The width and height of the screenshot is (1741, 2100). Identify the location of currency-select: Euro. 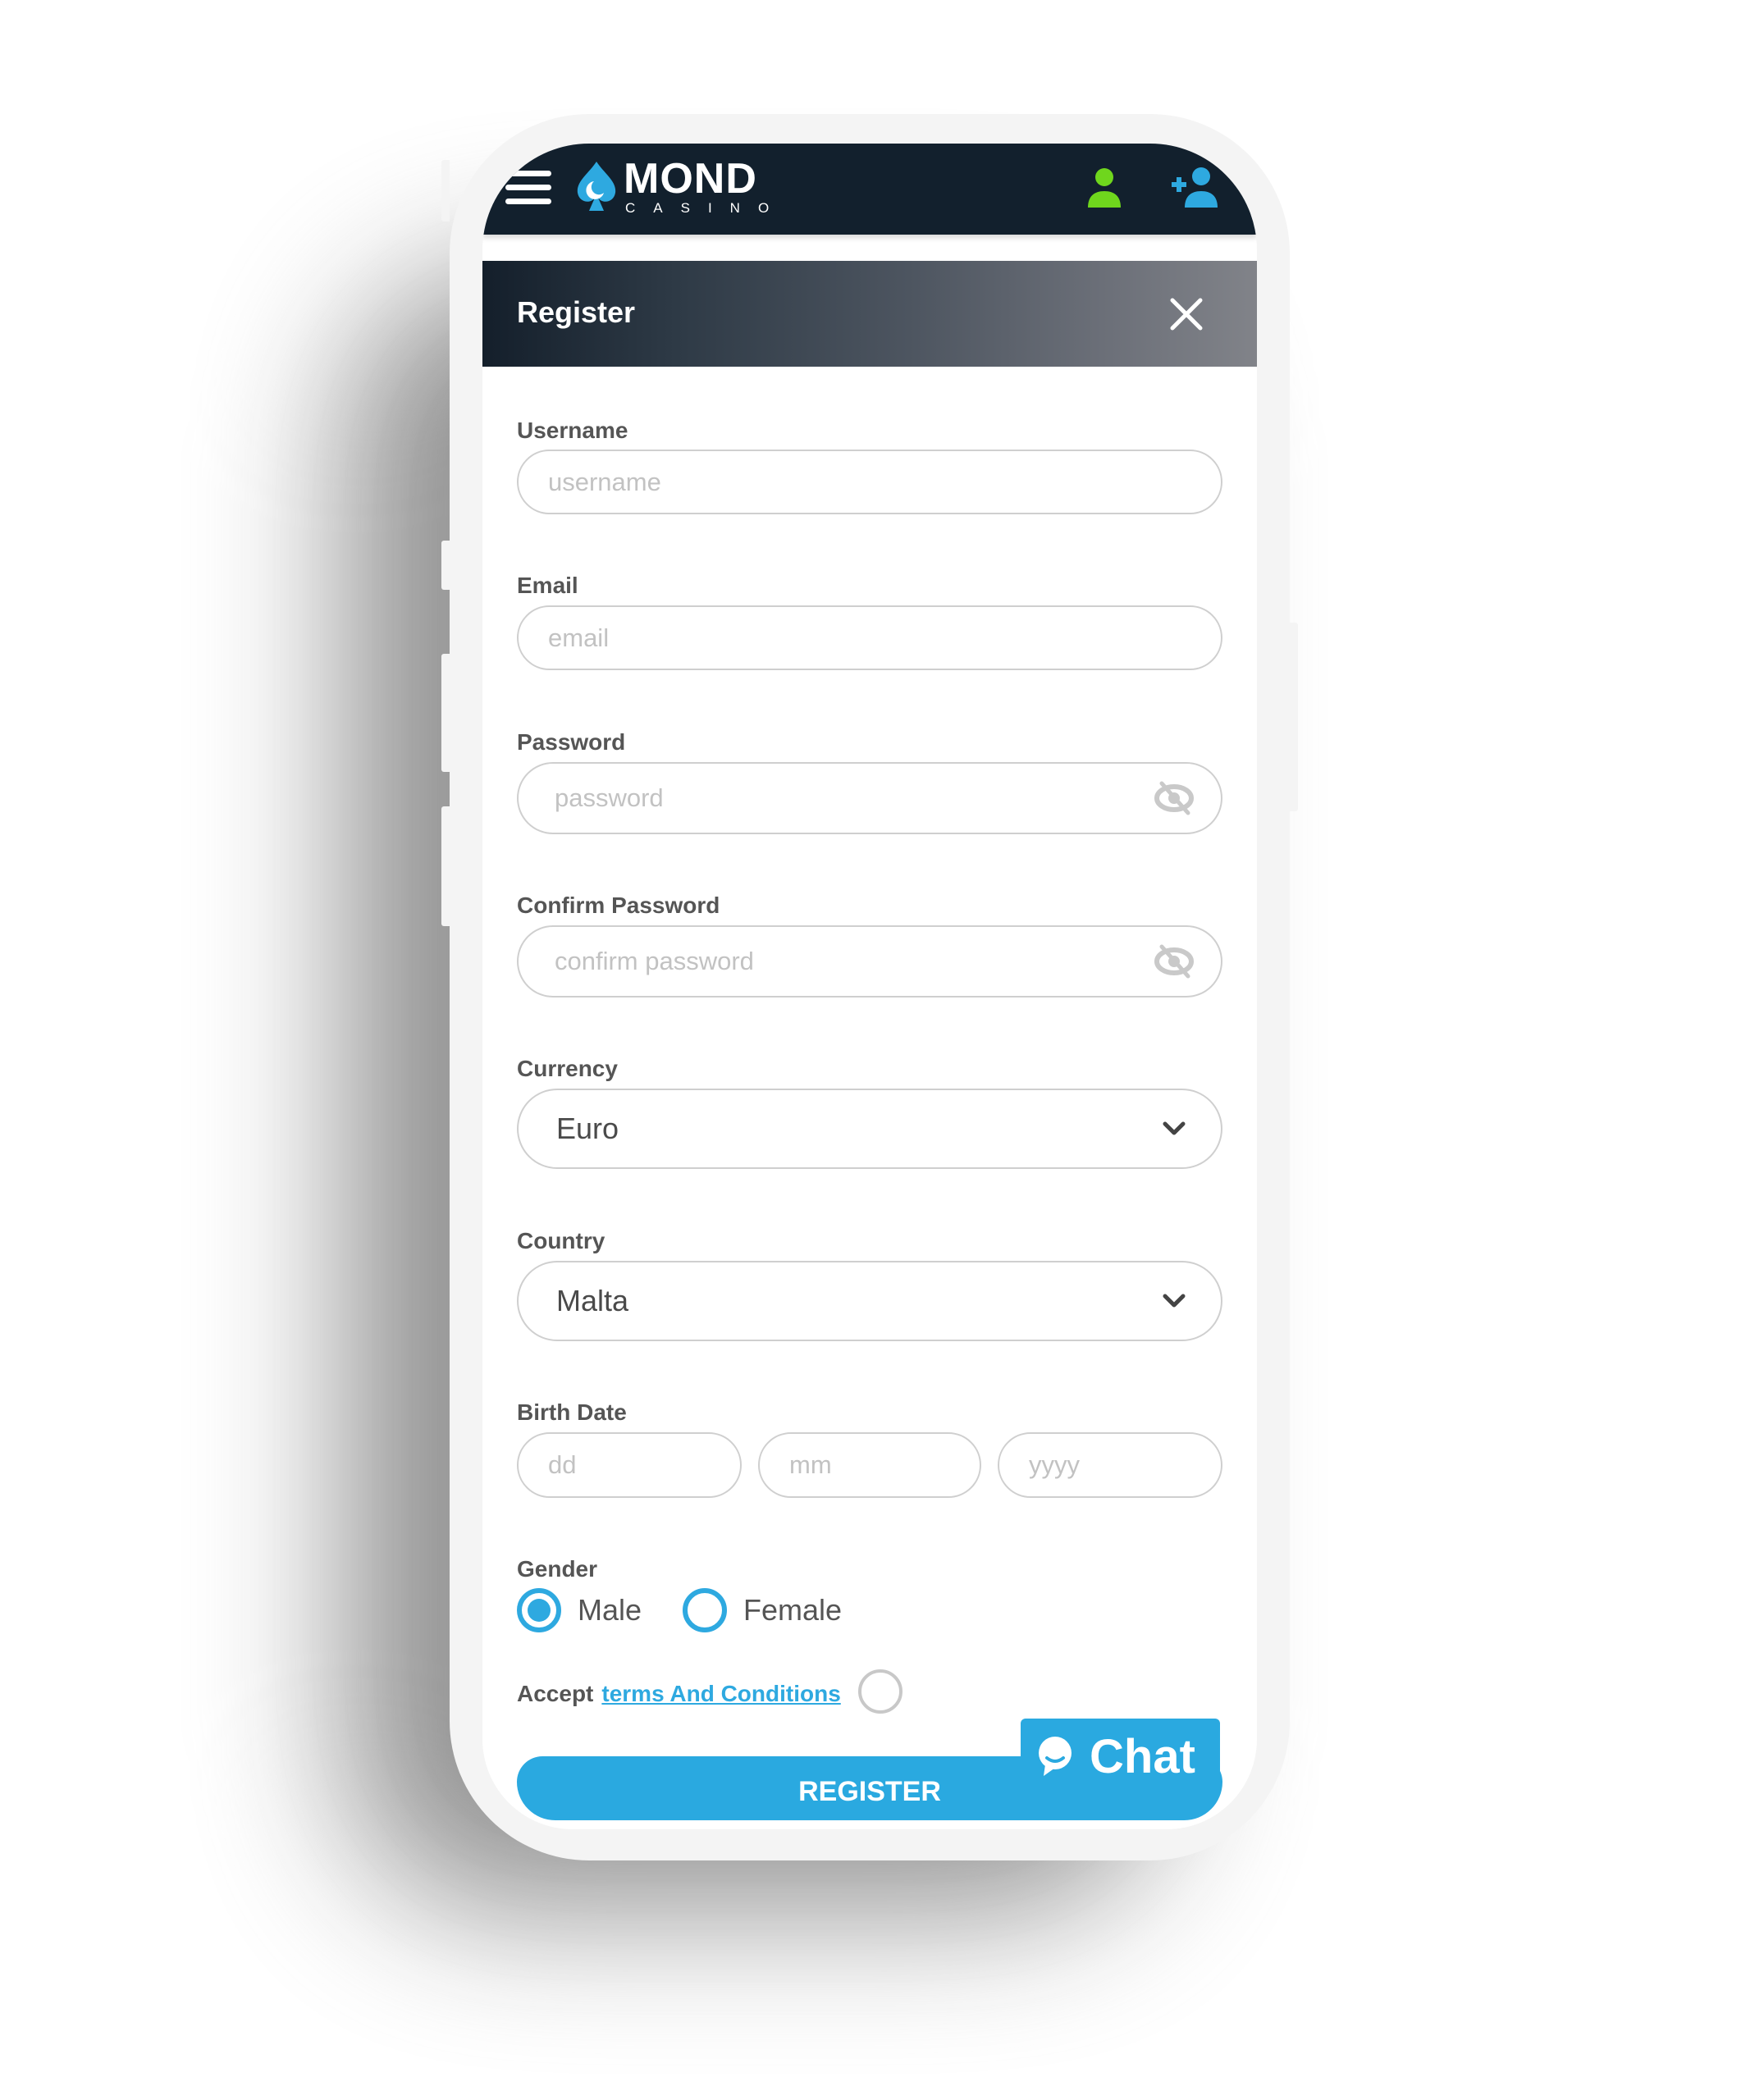
(870, 1129).